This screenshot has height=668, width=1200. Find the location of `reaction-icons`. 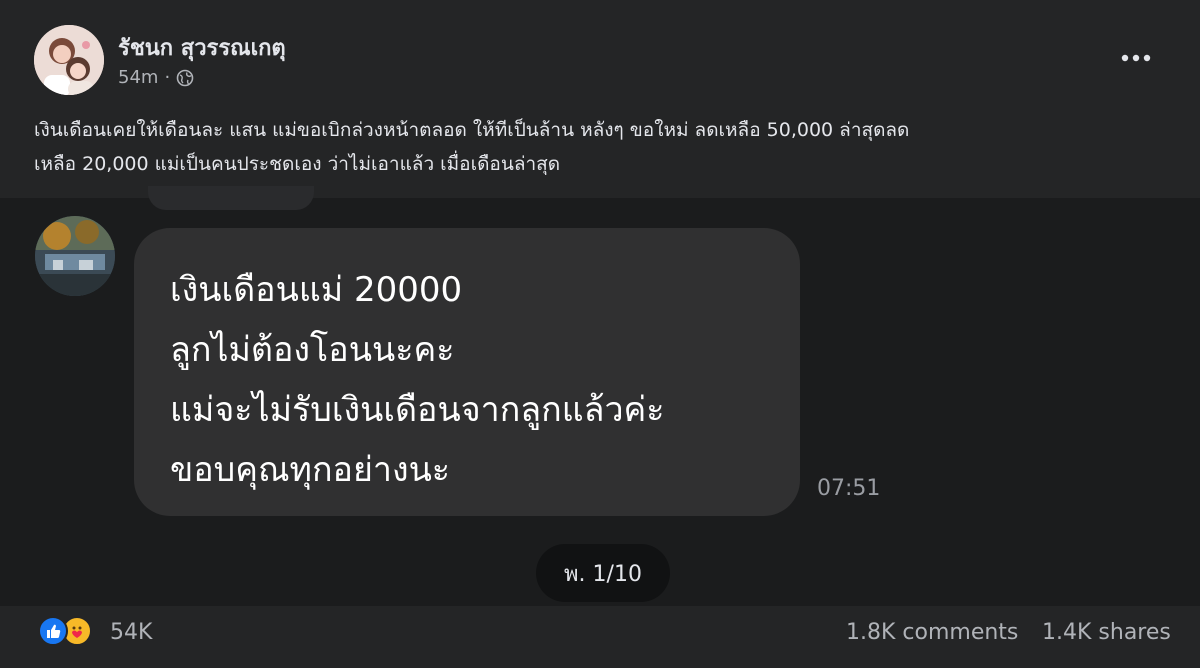

reaction-icons is located at coordinates (65, 631).